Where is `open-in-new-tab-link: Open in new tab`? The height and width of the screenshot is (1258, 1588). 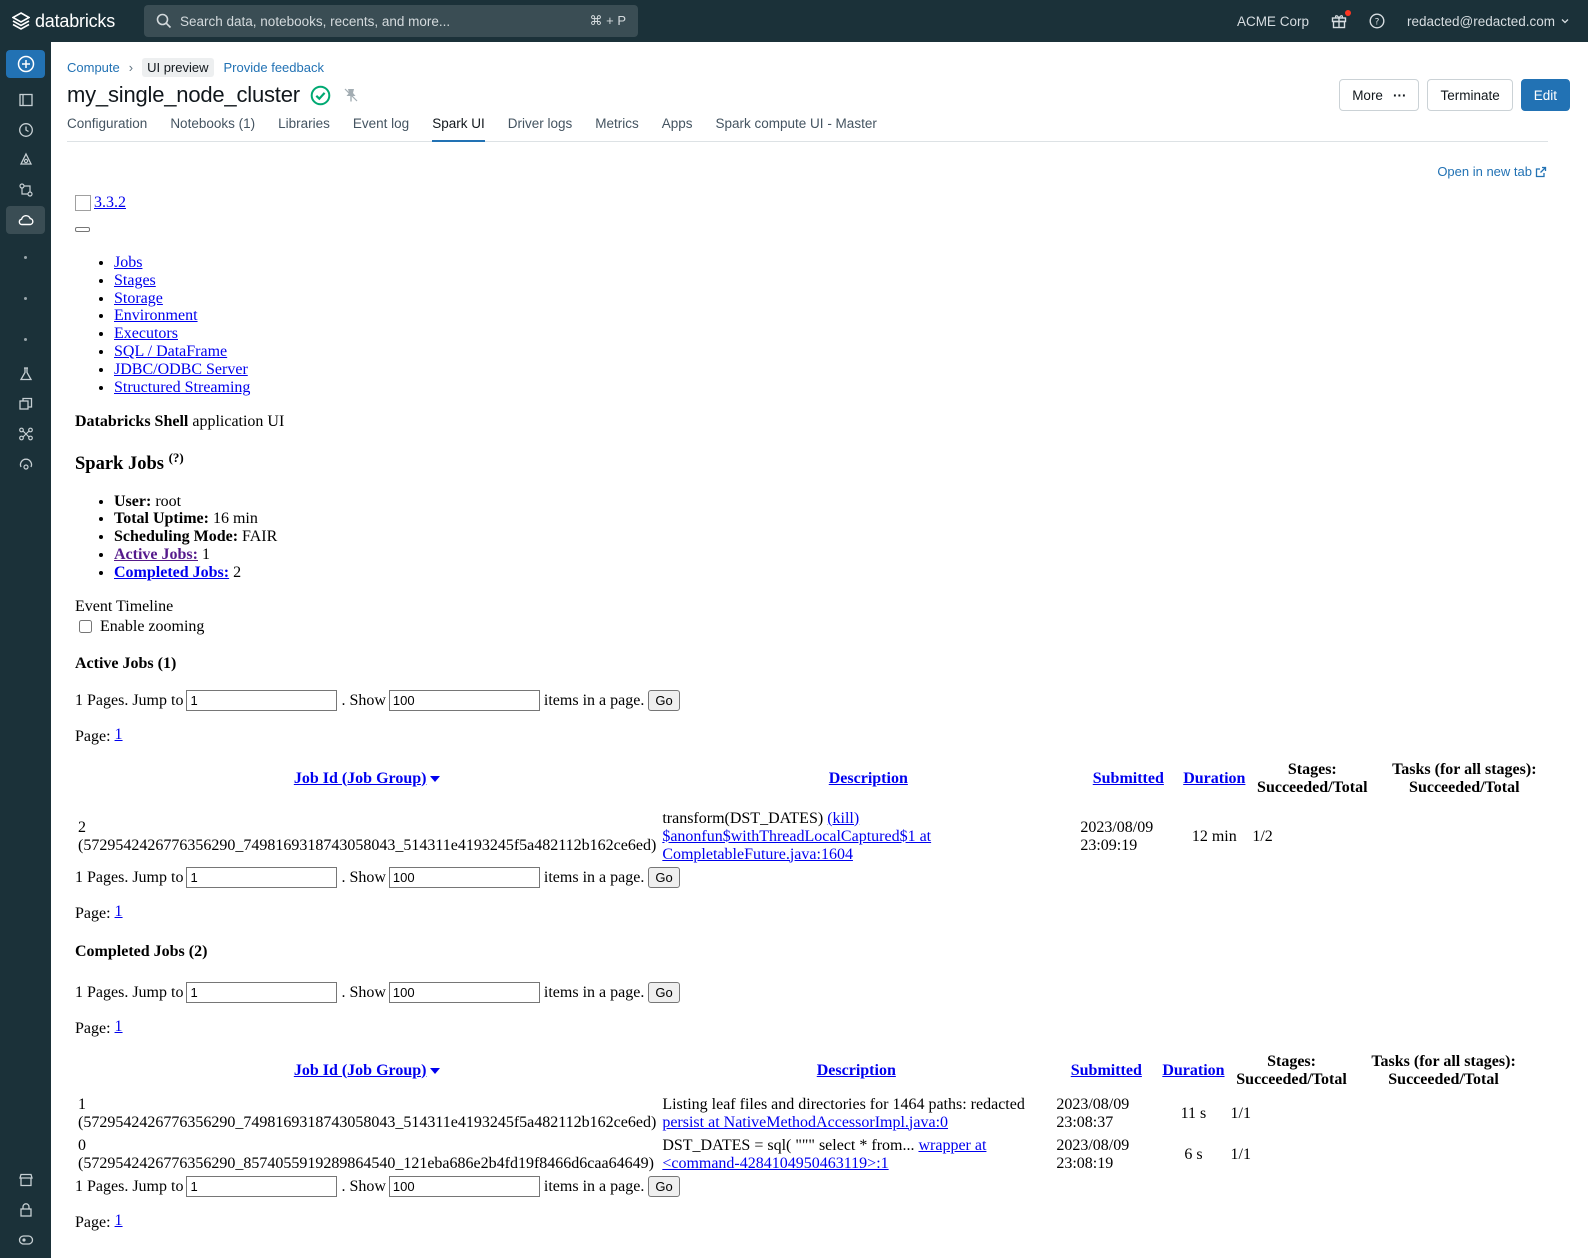 open-in-new-tab-link: Open in new tab is located at coordinates (1492, 171).